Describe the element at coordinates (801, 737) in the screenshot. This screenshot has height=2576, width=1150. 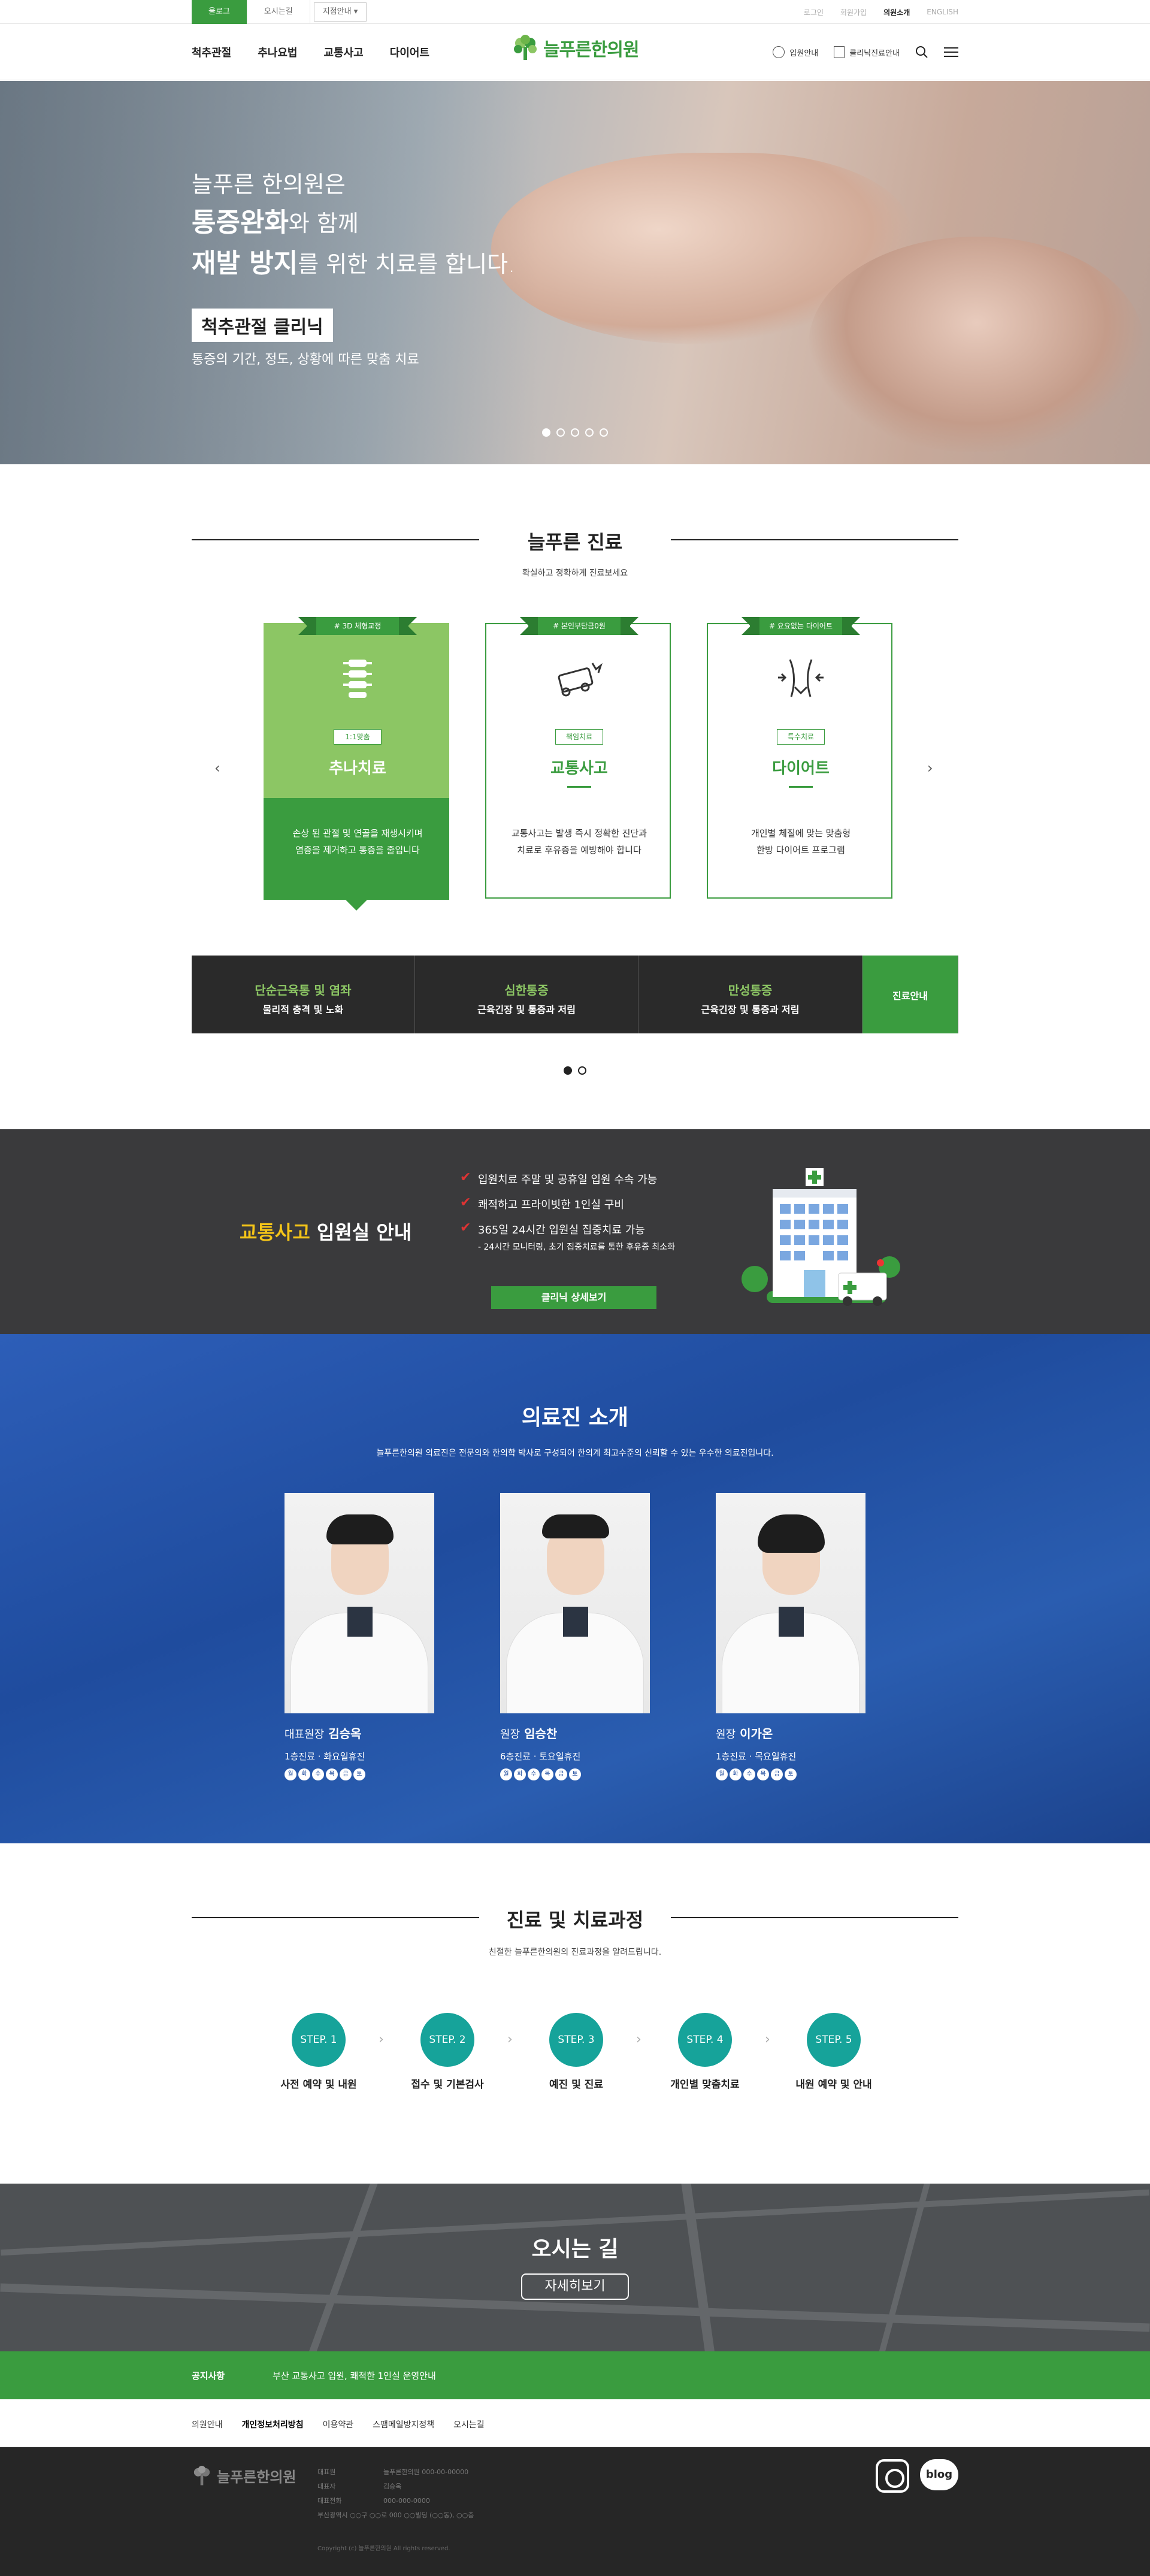
I see `card-pill: 특수치료` at that location.